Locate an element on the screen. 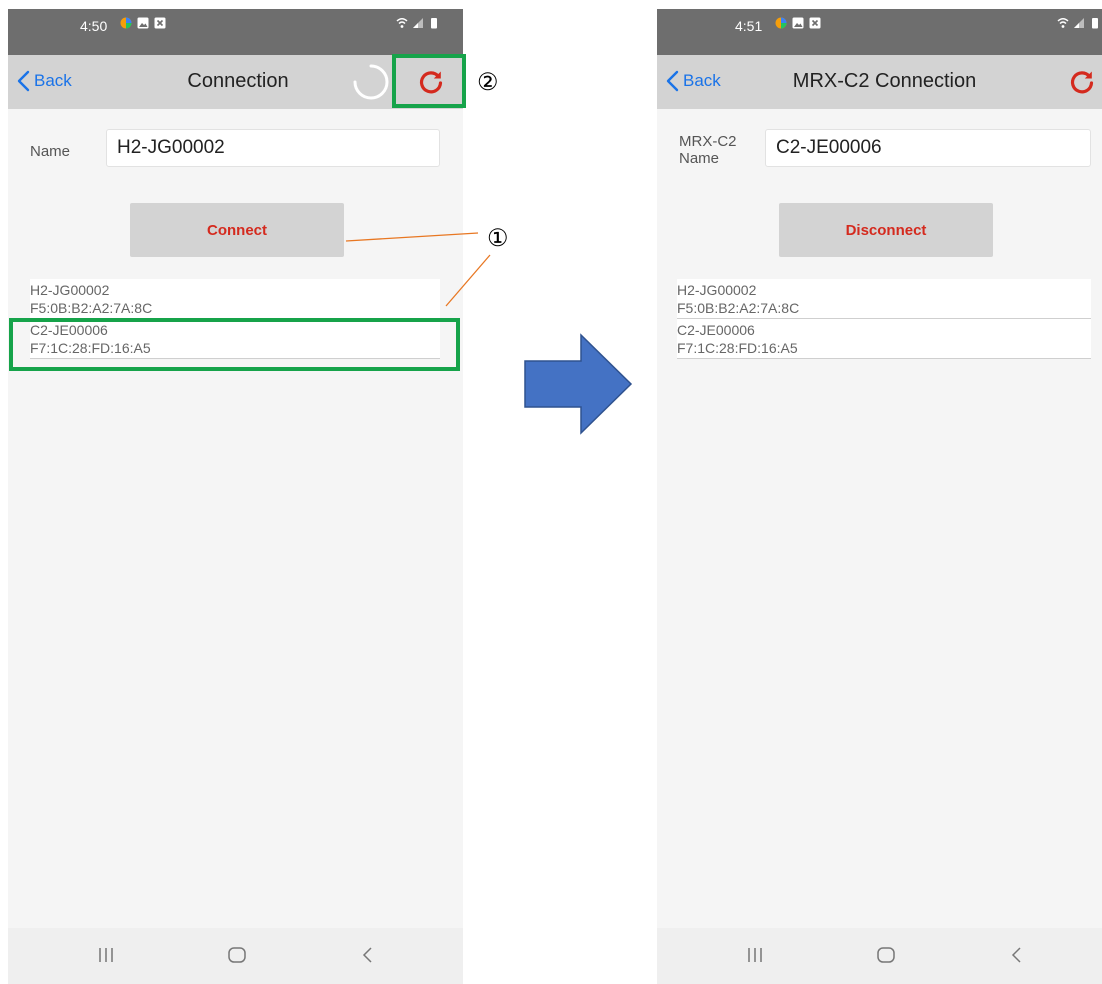 The image size is (1102, 984). status-time: 4:51 is located at coordinates (749, 26).